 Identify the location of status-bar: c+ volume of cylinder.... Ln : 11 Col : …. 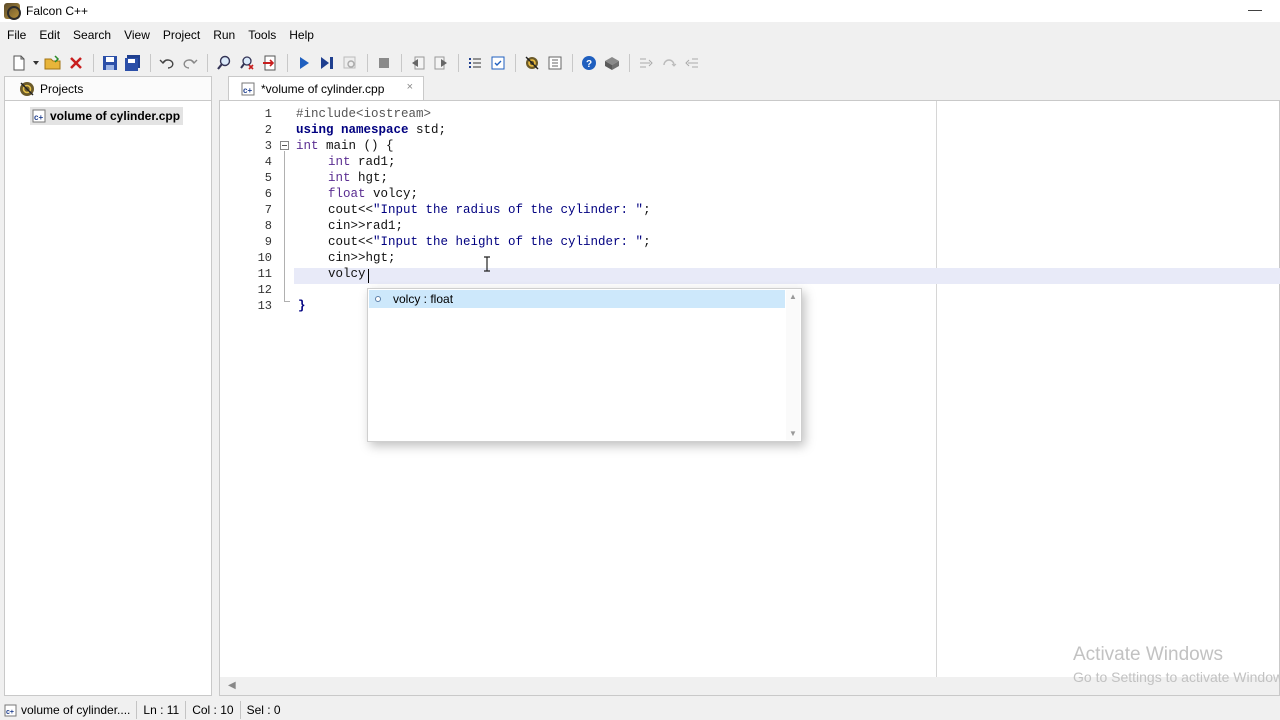
(640, 710).